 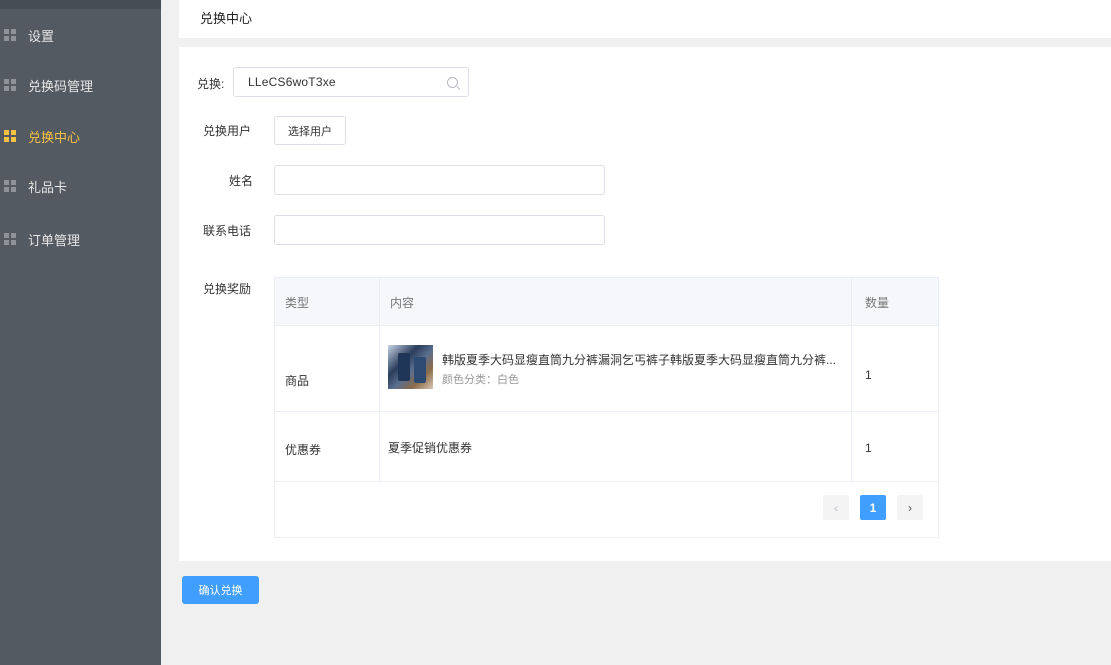 I want to click on row-type: 优惠券, so click(x=303, y=450).